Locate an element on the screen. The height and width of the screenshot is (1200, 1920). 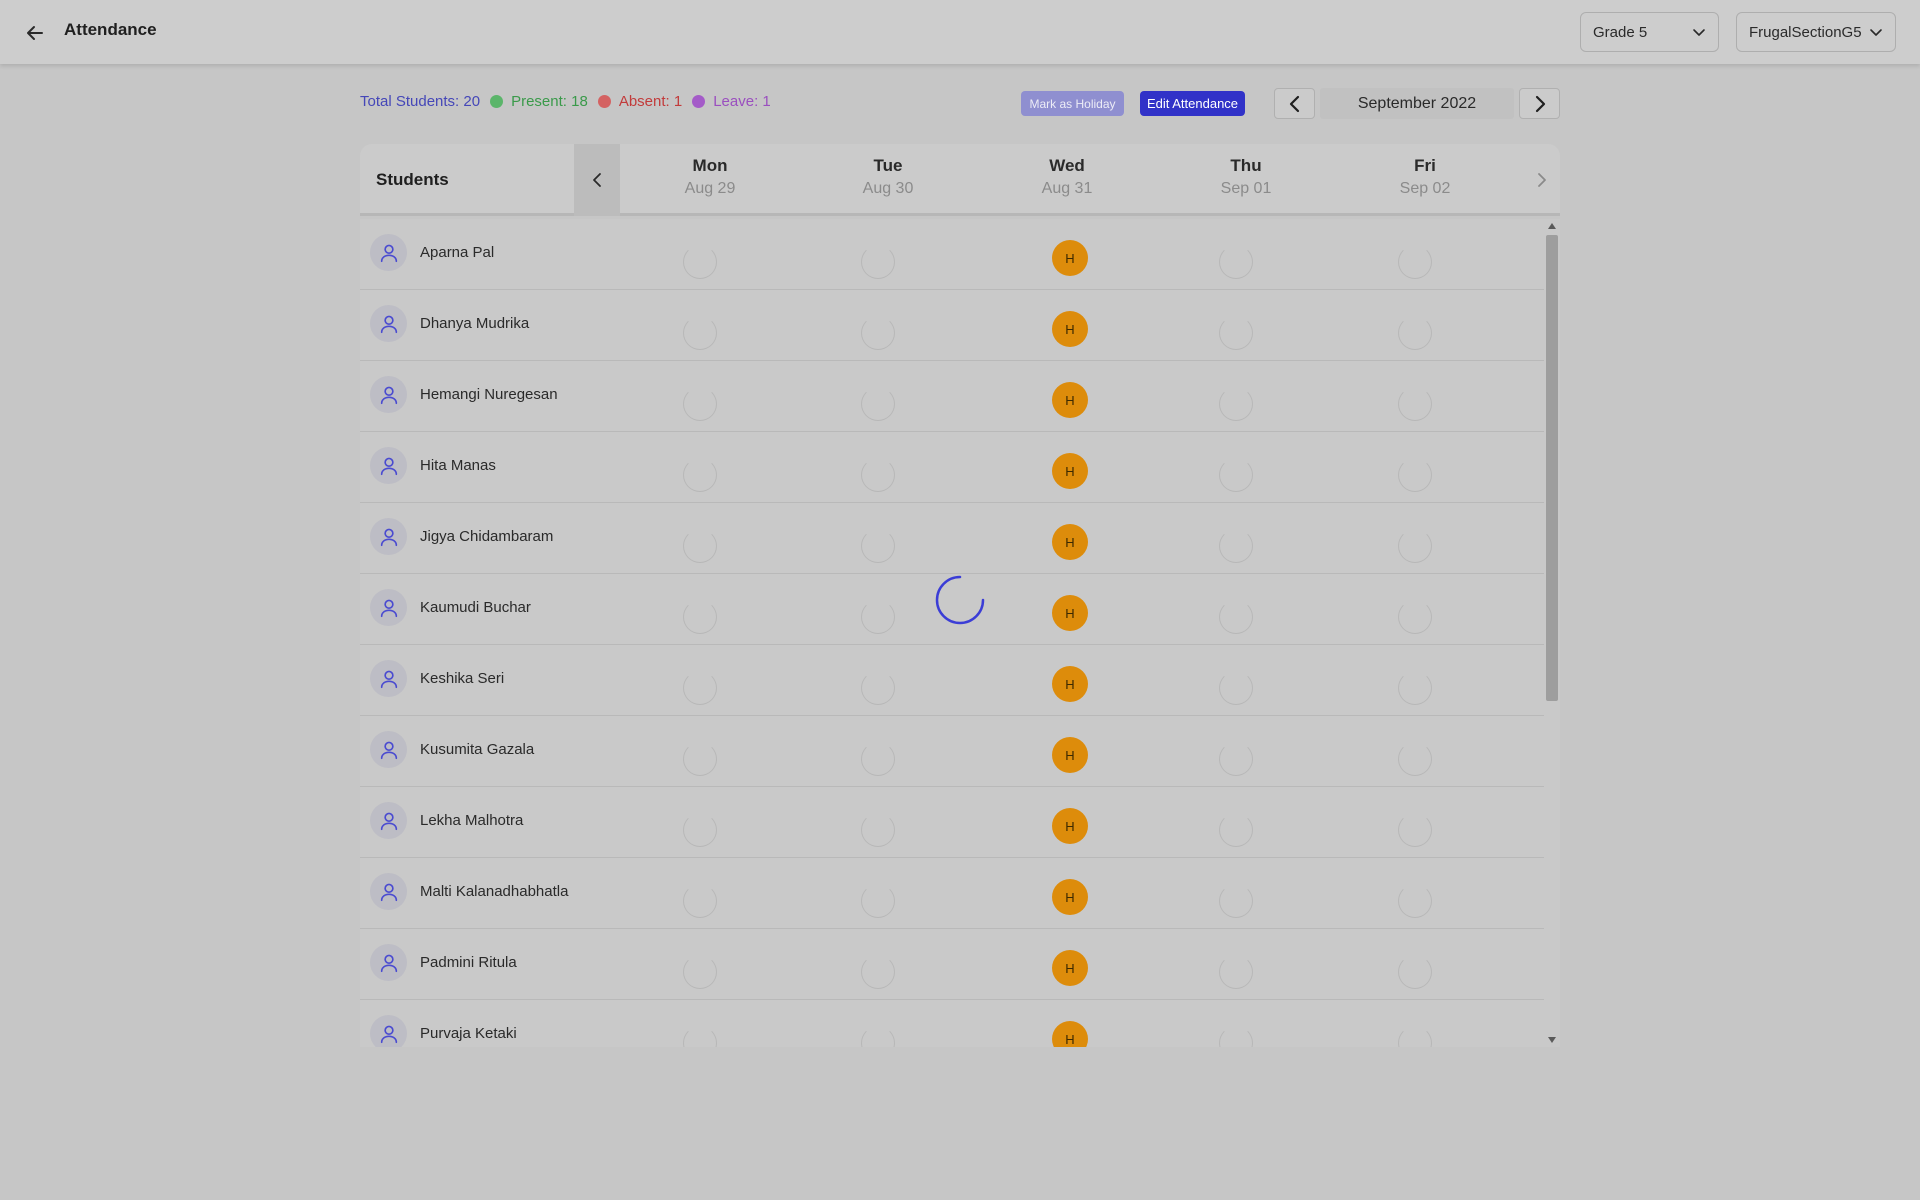
scrollbar-thumb is located at coordinates (1552, 468).